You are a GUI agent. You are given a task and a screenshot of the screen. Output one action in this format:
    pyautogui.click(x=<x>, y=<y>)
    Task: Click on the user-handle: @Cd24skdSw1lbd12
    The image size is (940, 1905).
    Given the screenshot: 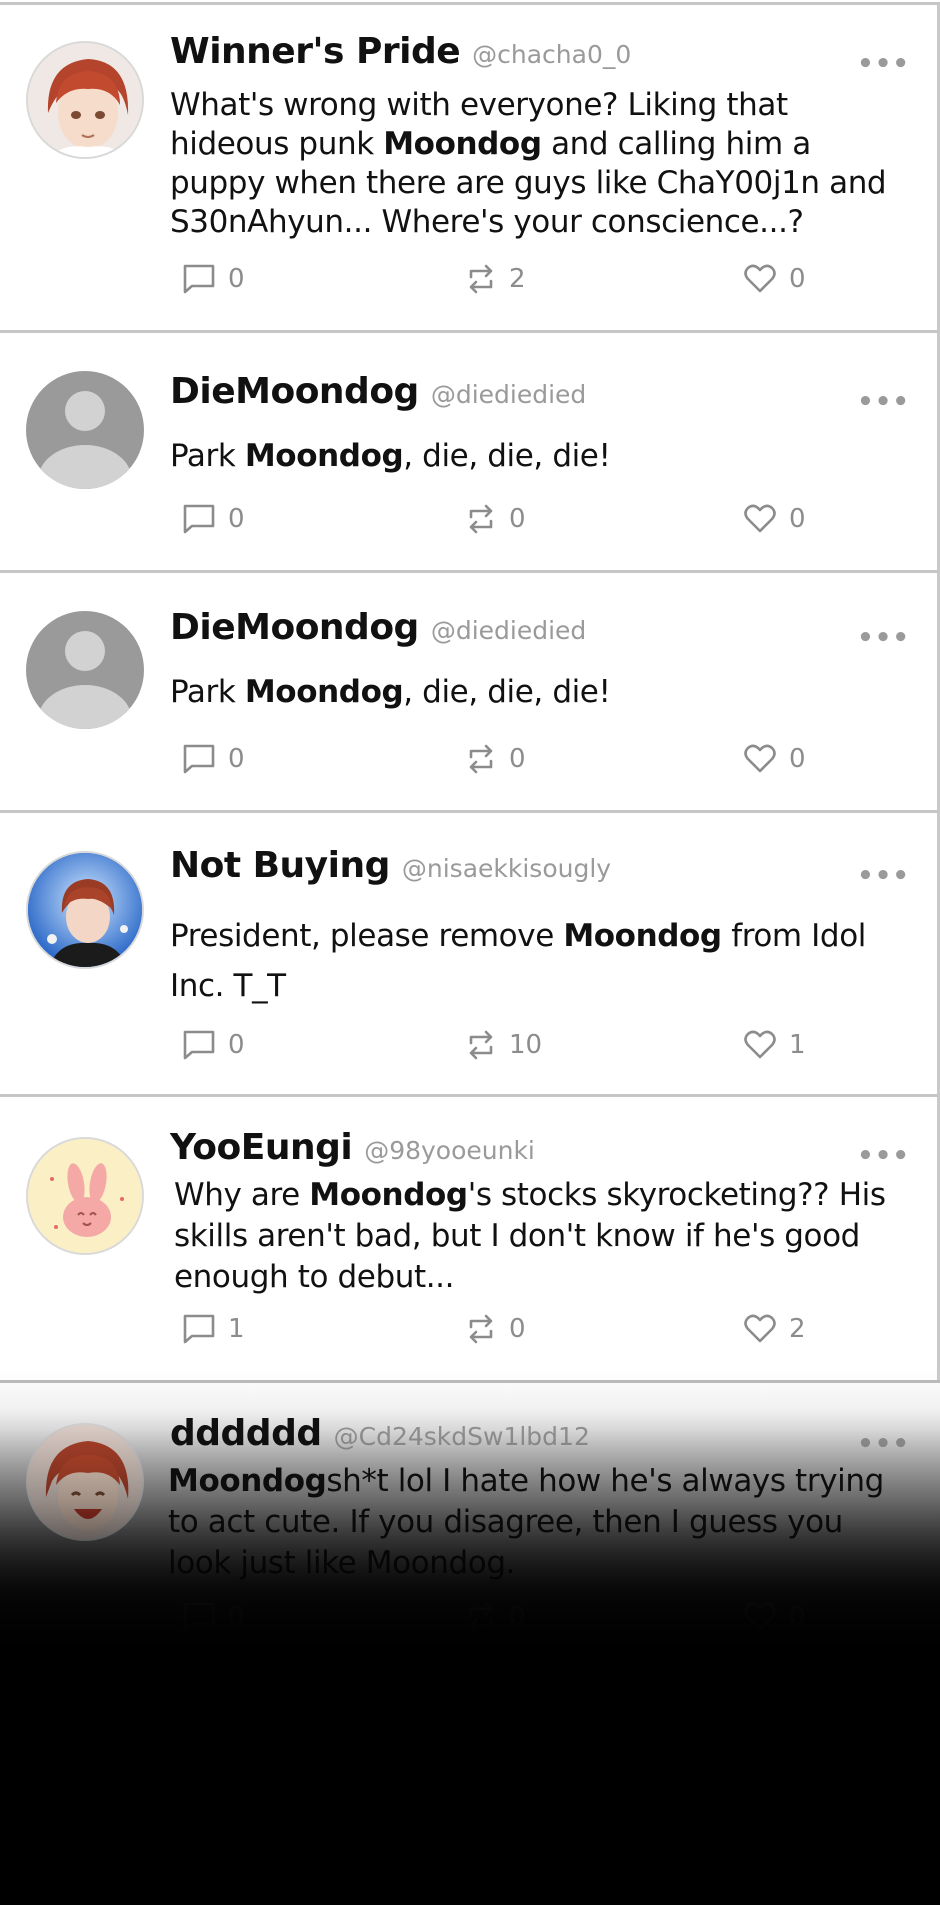 What is the action you would take?
    pyautogui.click(x=462, y=1436)
    